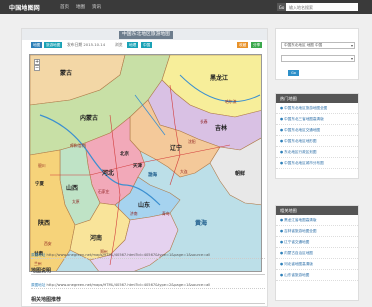 The width and height of the screenshot is (372, 307). Describe the element at coordinates (96, 238) in the screenshot. I see `map-label-henan: 河南` at that location.